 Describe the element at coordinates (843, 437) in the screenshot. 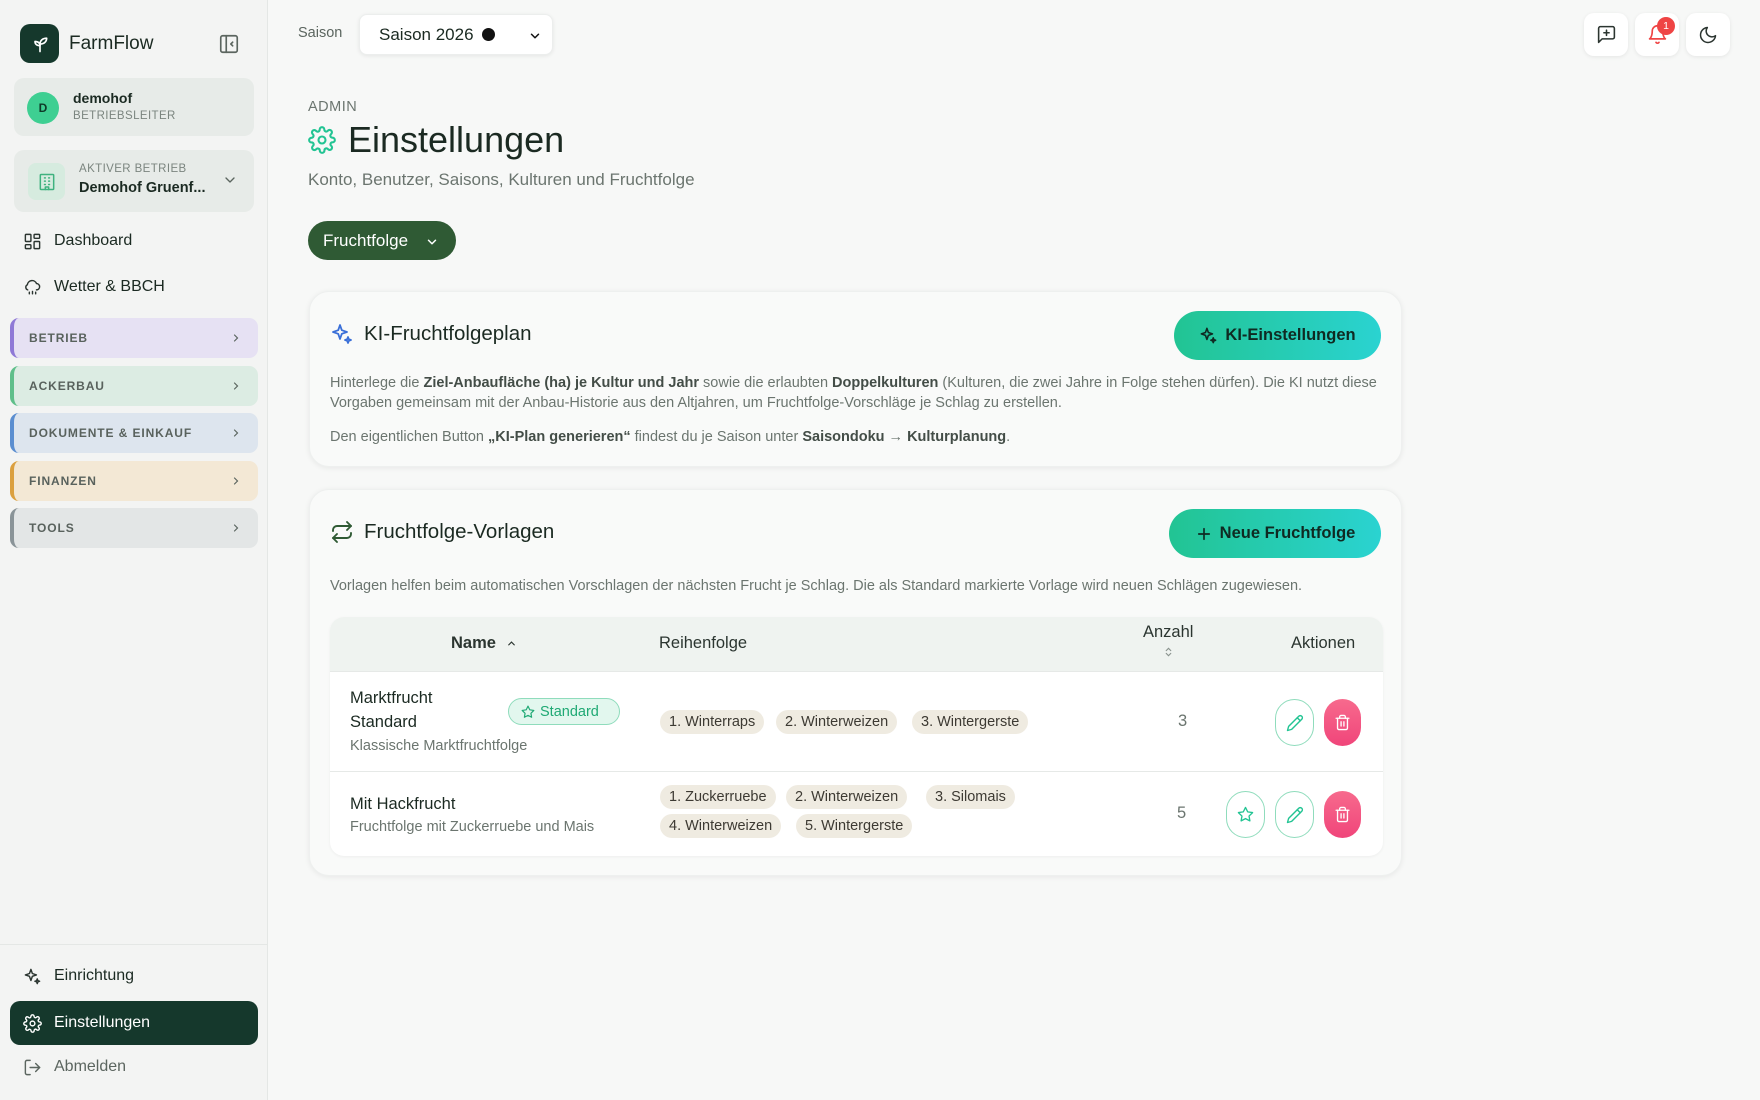

I see `text-strong: Saisondoku` at that location.